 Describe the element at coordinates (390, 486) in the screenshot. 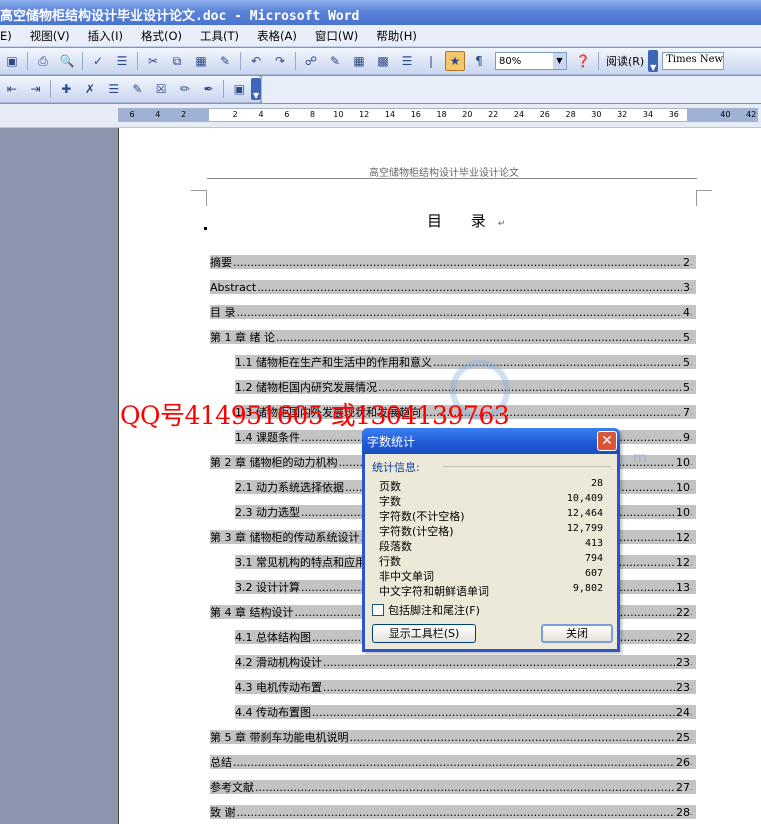

I see `stat-label: 页数` at that location.